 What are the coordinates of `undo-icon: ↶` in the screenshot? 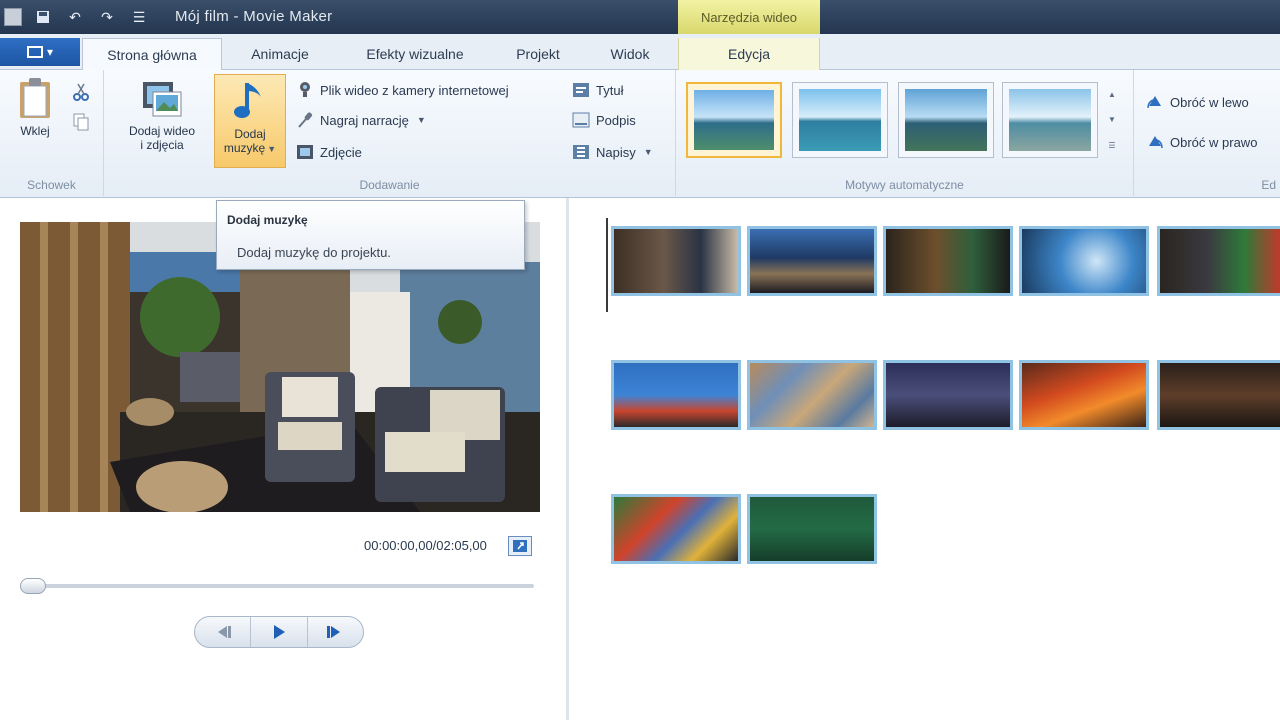 It's located at (75, 17).